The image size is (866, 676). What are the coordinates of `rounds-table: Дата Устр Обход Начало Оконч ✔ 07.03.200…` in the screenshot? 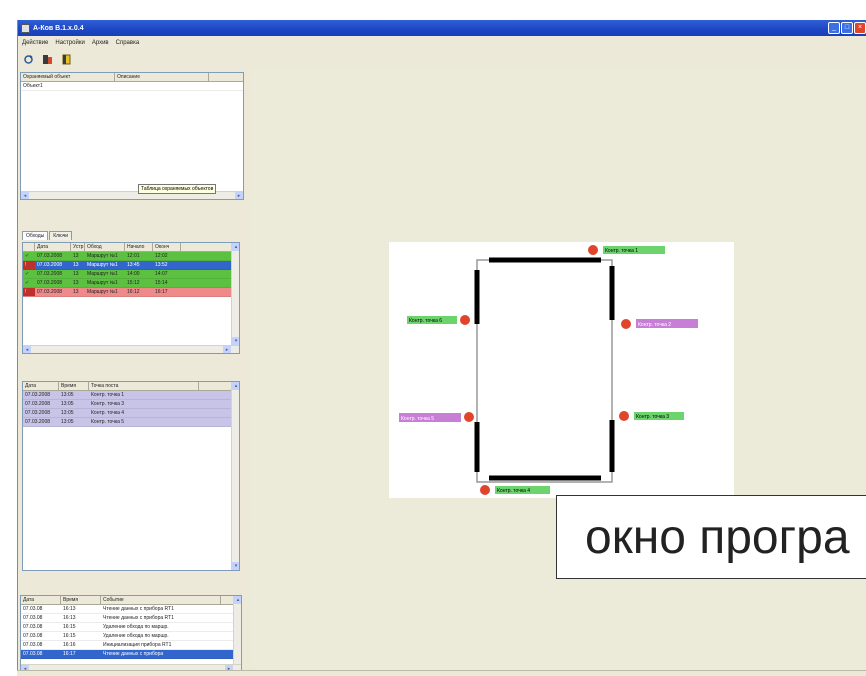 It's located at (131, 298).